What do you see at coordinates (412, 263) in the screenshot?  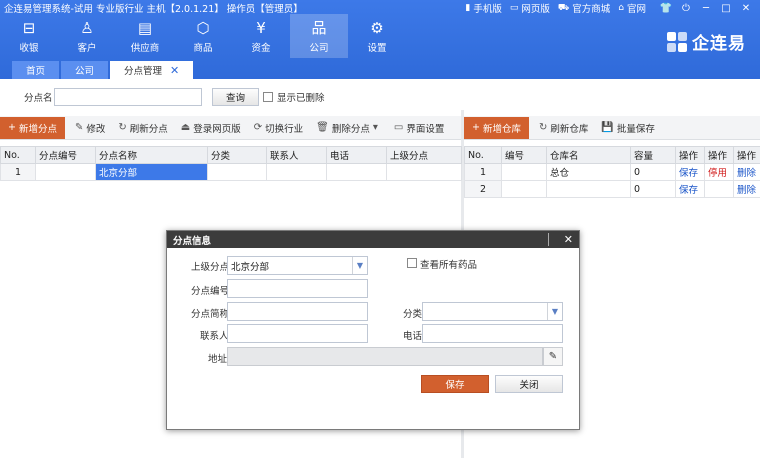 I see `view-all-drugs-checkbox` at bounding box center [412, 263].